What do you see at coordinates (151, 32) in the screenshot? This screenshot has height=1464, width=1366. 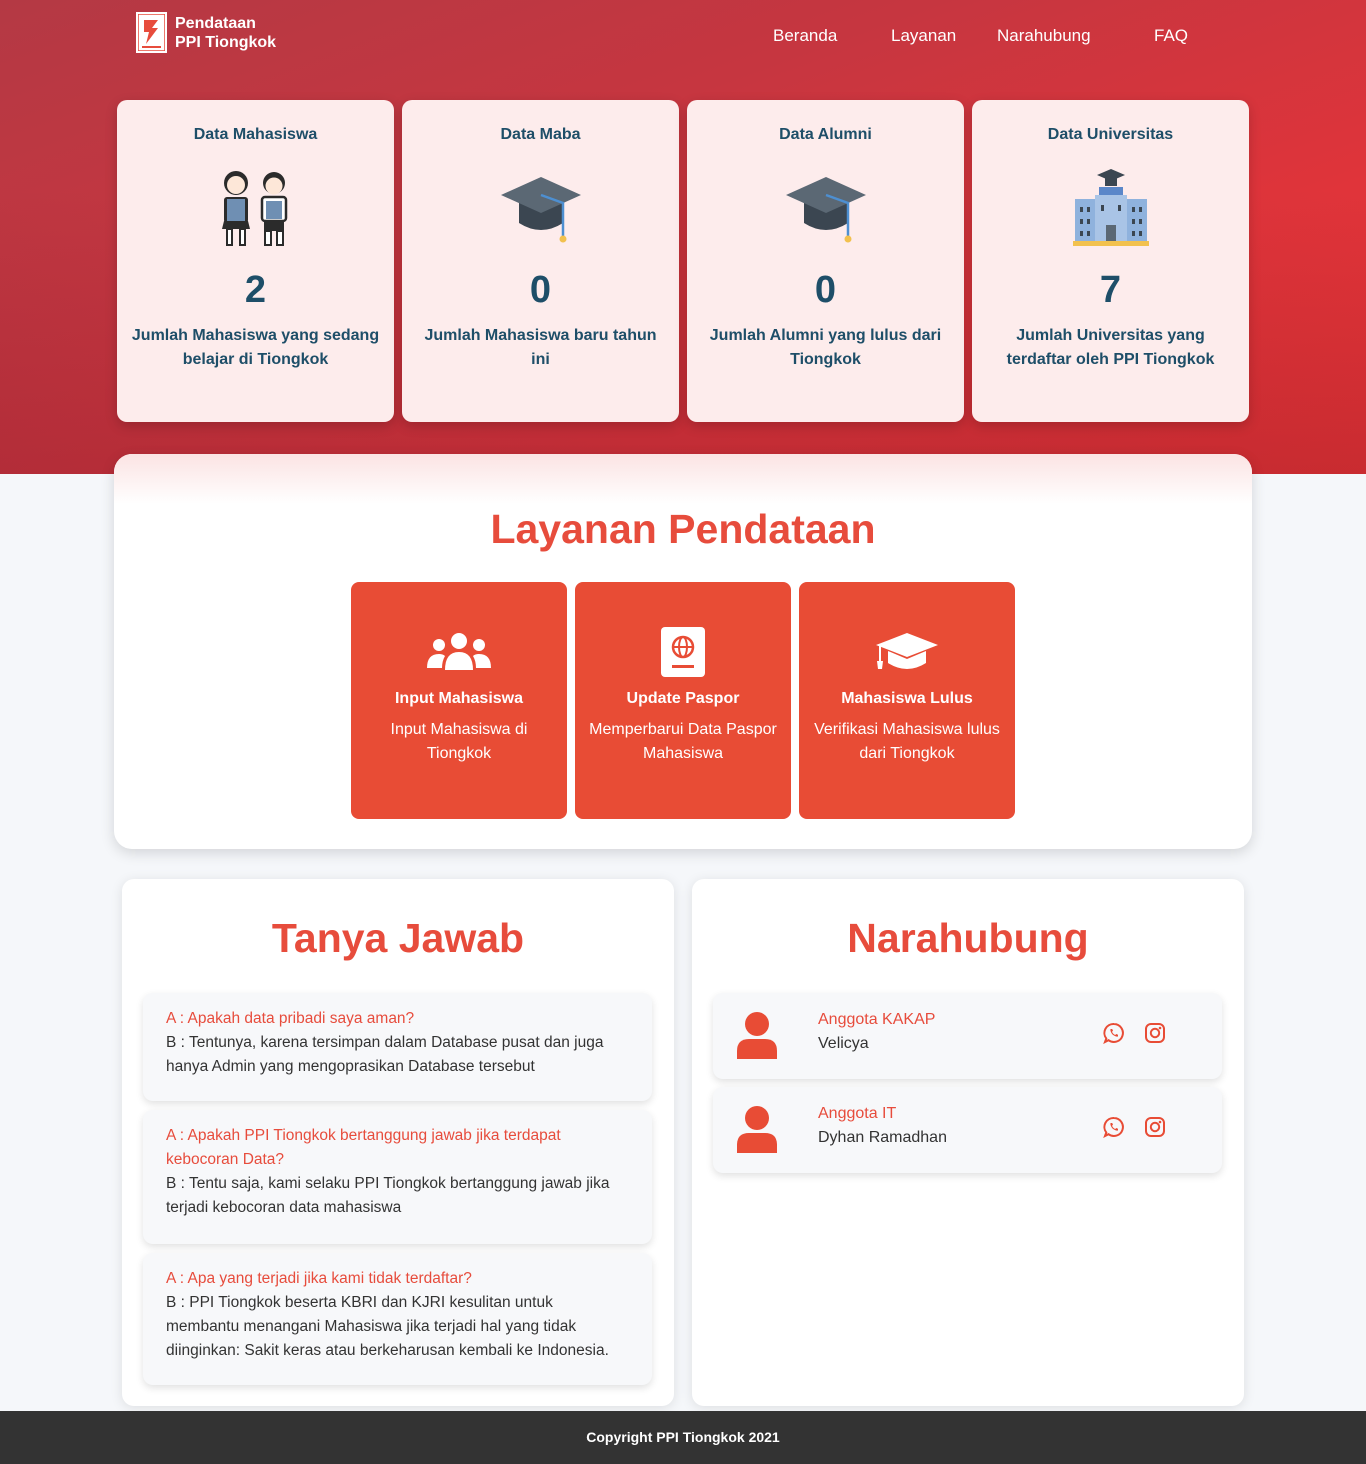 I see `ppi-logo-icon` at bounding box center [151, 32].